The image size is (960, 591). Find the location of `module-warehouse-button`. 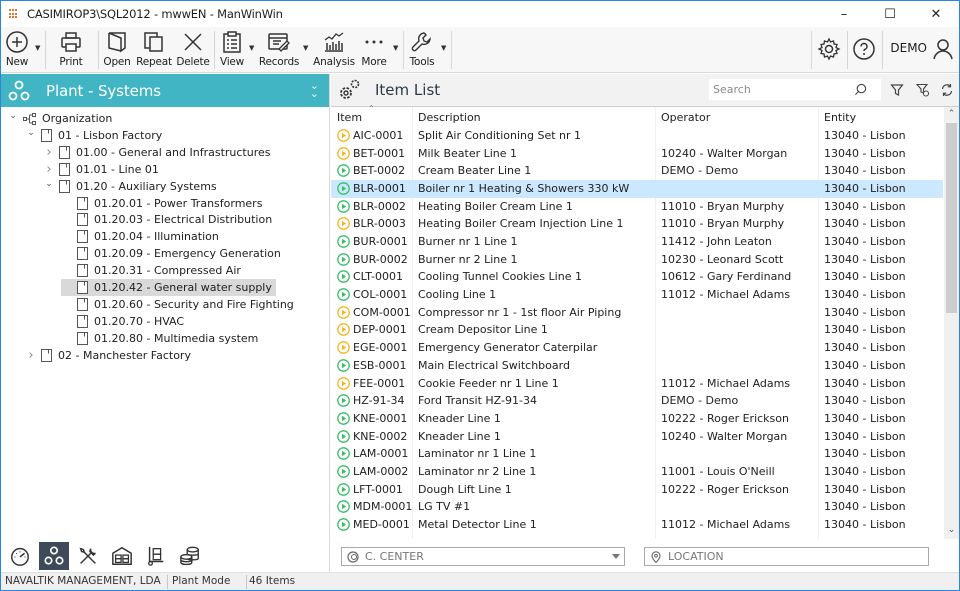

module-warehouse-button is located at coordinates (122, 556).